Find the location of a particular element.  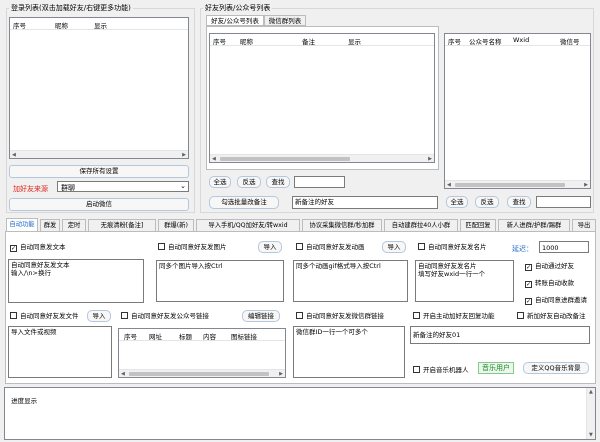

tab-collect-group: 协议采集微信群/秒加群 is located at coordinates (342, 225).